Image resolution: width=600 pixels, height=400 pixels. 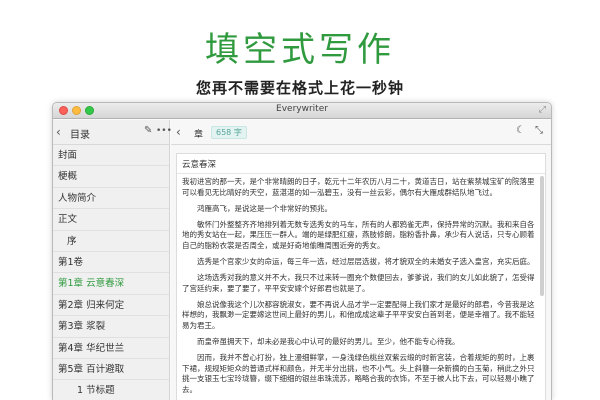 I want to click on sidebar-item: 第1卷, so click(x=111, y=263).